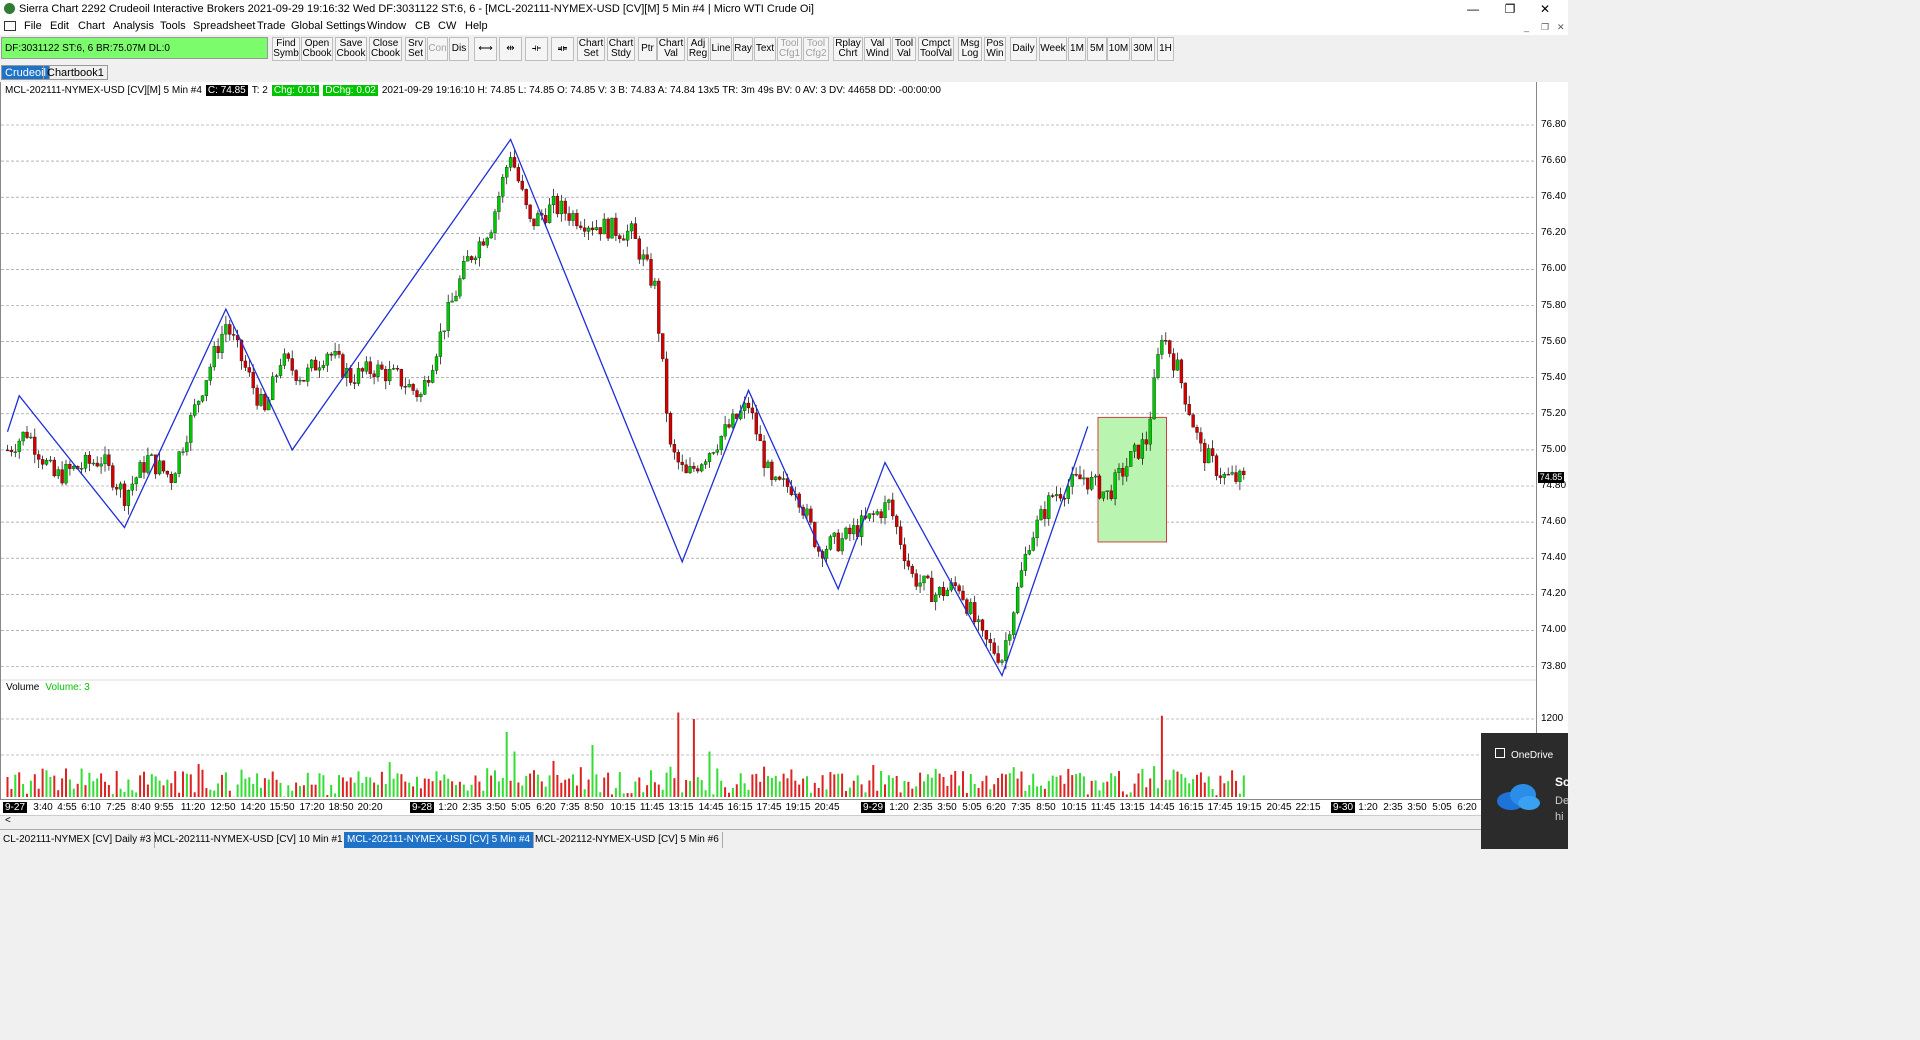  What do you see at coordinates (271, 26) in the screenshot?
I see `menu-trade: Trade` at bounding box center [271, 26].